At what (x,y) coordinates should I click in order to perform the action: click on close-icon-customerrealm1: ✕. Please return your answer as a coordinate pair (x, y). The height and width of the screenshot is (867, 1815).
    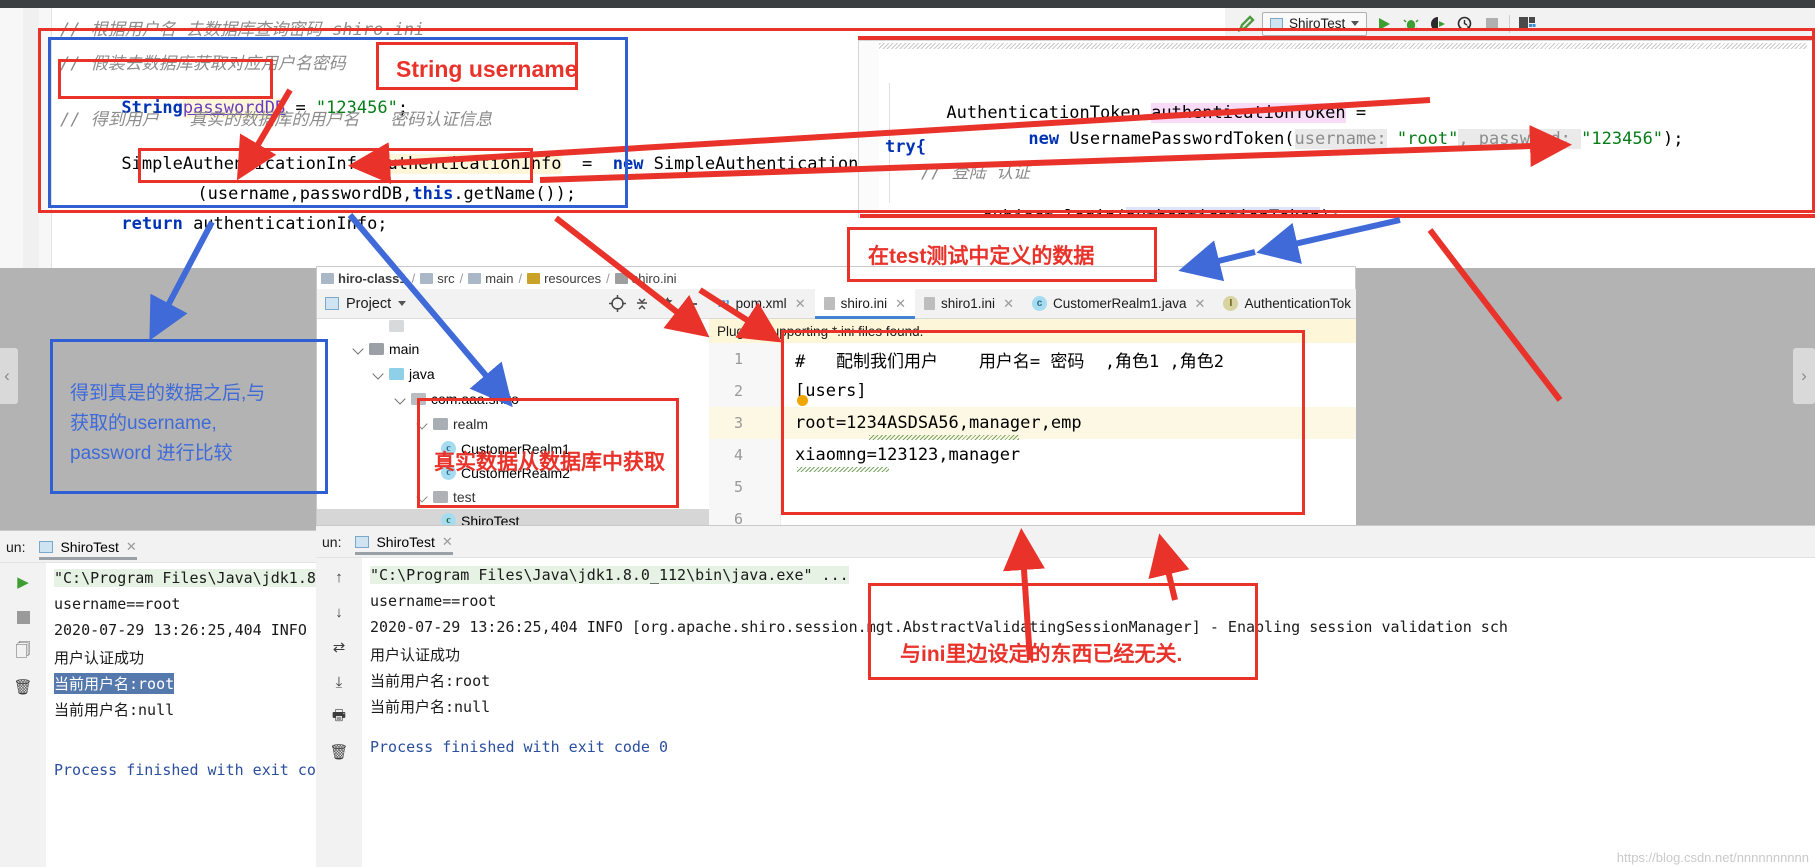
    Looking at the image, I should click on (1200, 304).